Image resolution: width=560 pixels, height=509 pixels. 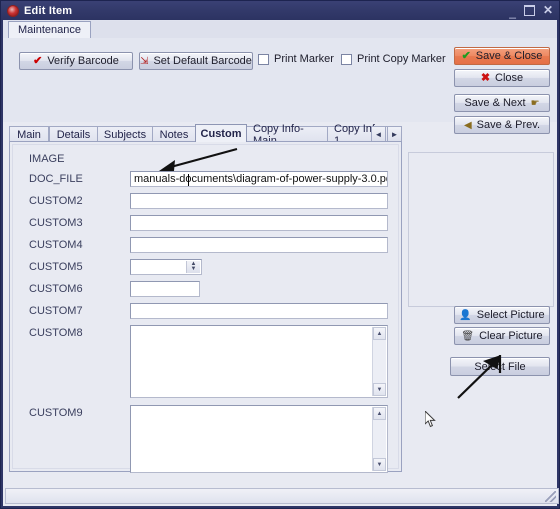 What do you see at coordinates (56, 333) in the screenshot?
I see `custom8-label: CUSTOM8` at bounding box center [56, 333].